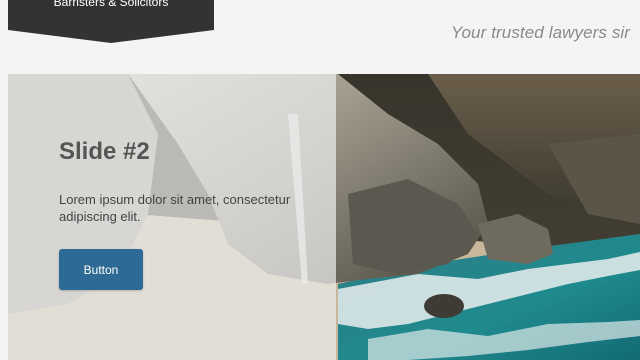  Describe the element at coordinates (111, 21) in the screenshot. I see `logo-banner: Barristers & Solicitors` at that location.